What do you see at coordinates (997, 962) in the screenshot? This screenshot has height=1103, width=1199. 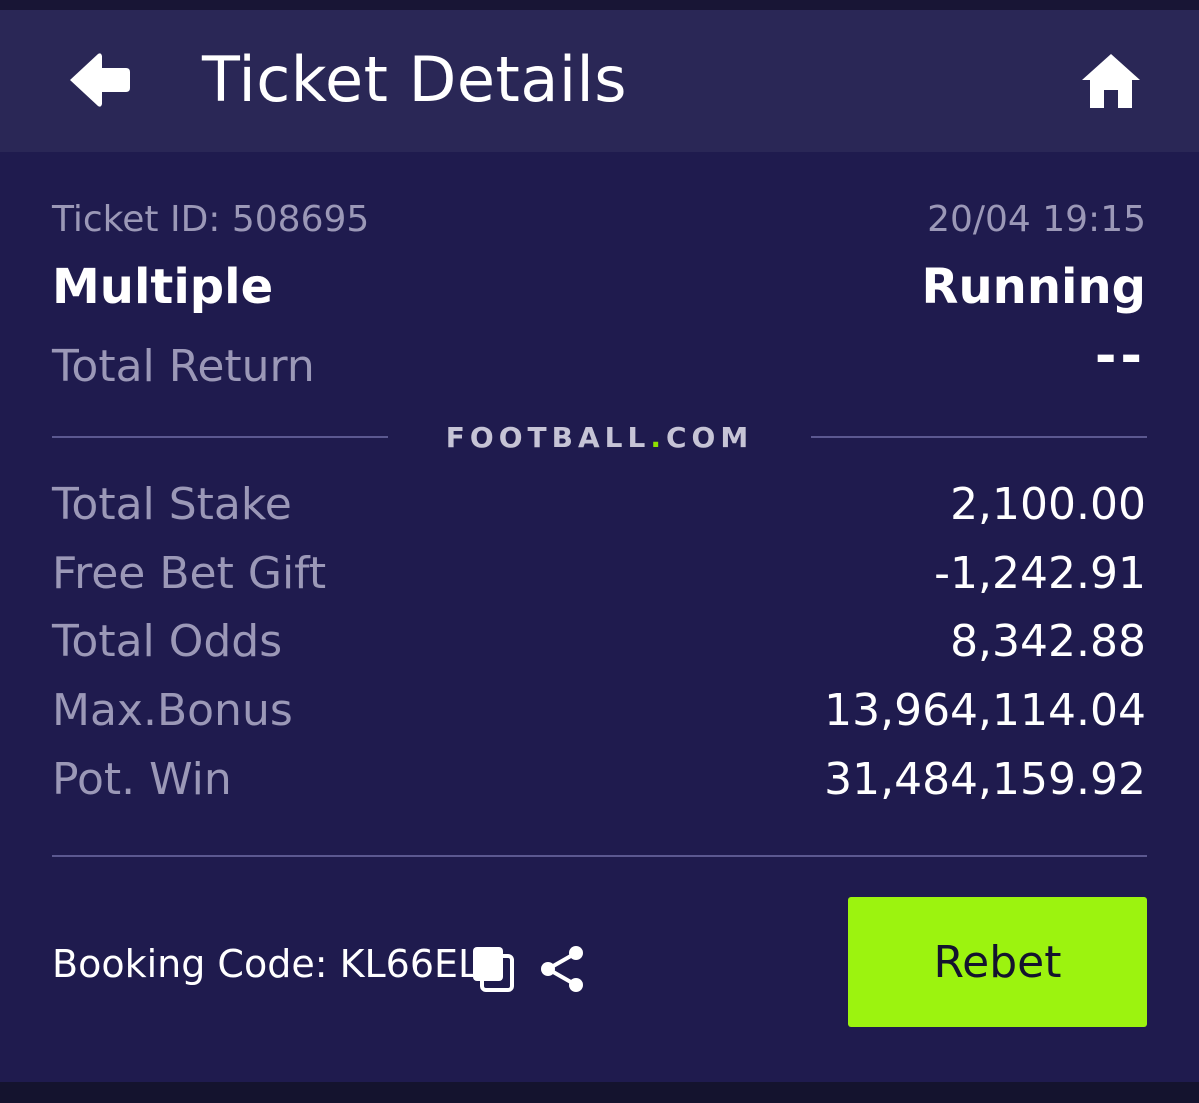 I see `rebet-button: Rebet` at bounding box center [997, 962].